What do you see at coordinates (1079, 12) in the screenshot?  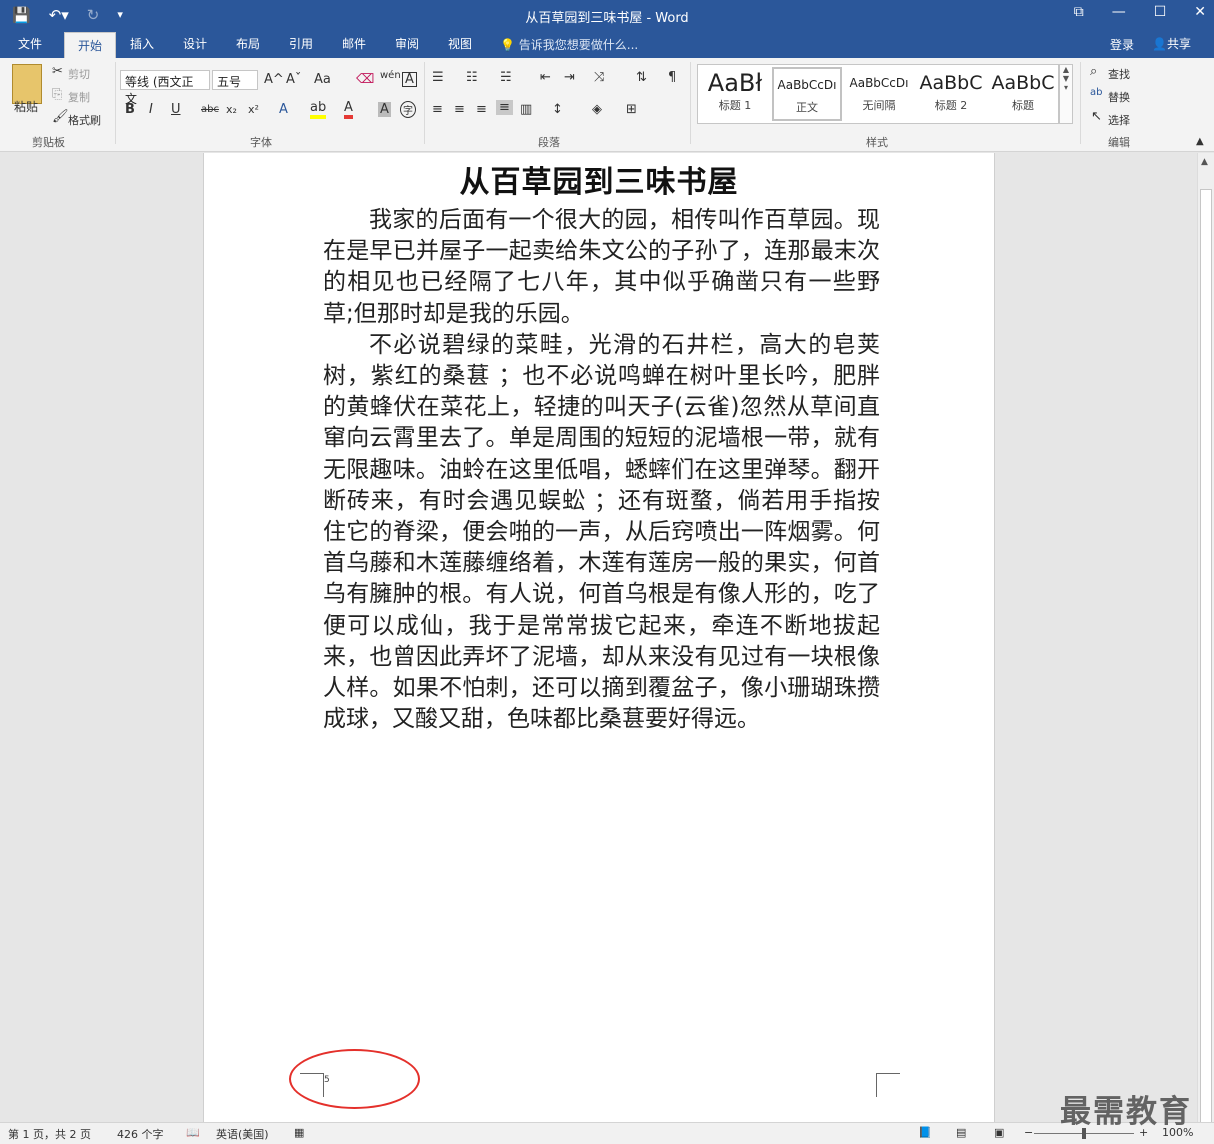 I see `ribbon-display-options-icon: ⧉` at bounding box center [1079, 12].